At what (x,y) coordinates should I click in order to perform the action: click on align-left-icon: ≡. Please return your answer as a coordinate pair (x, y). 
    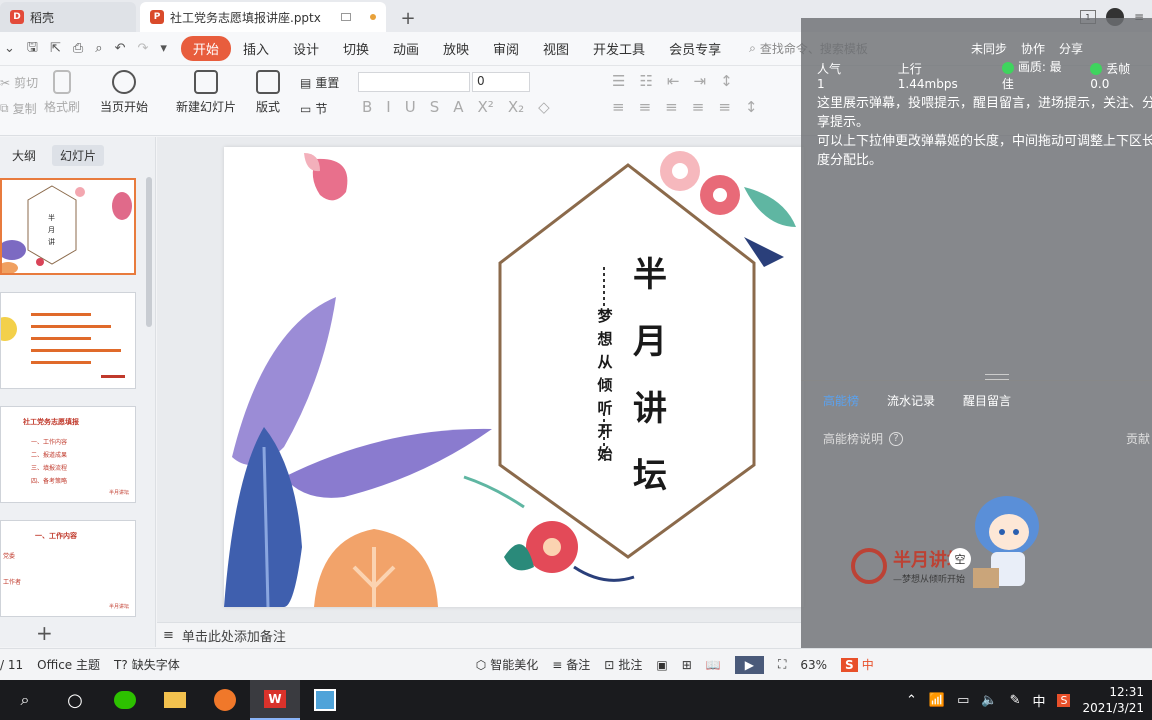
    Looking at the image, I should click on (618, 107).